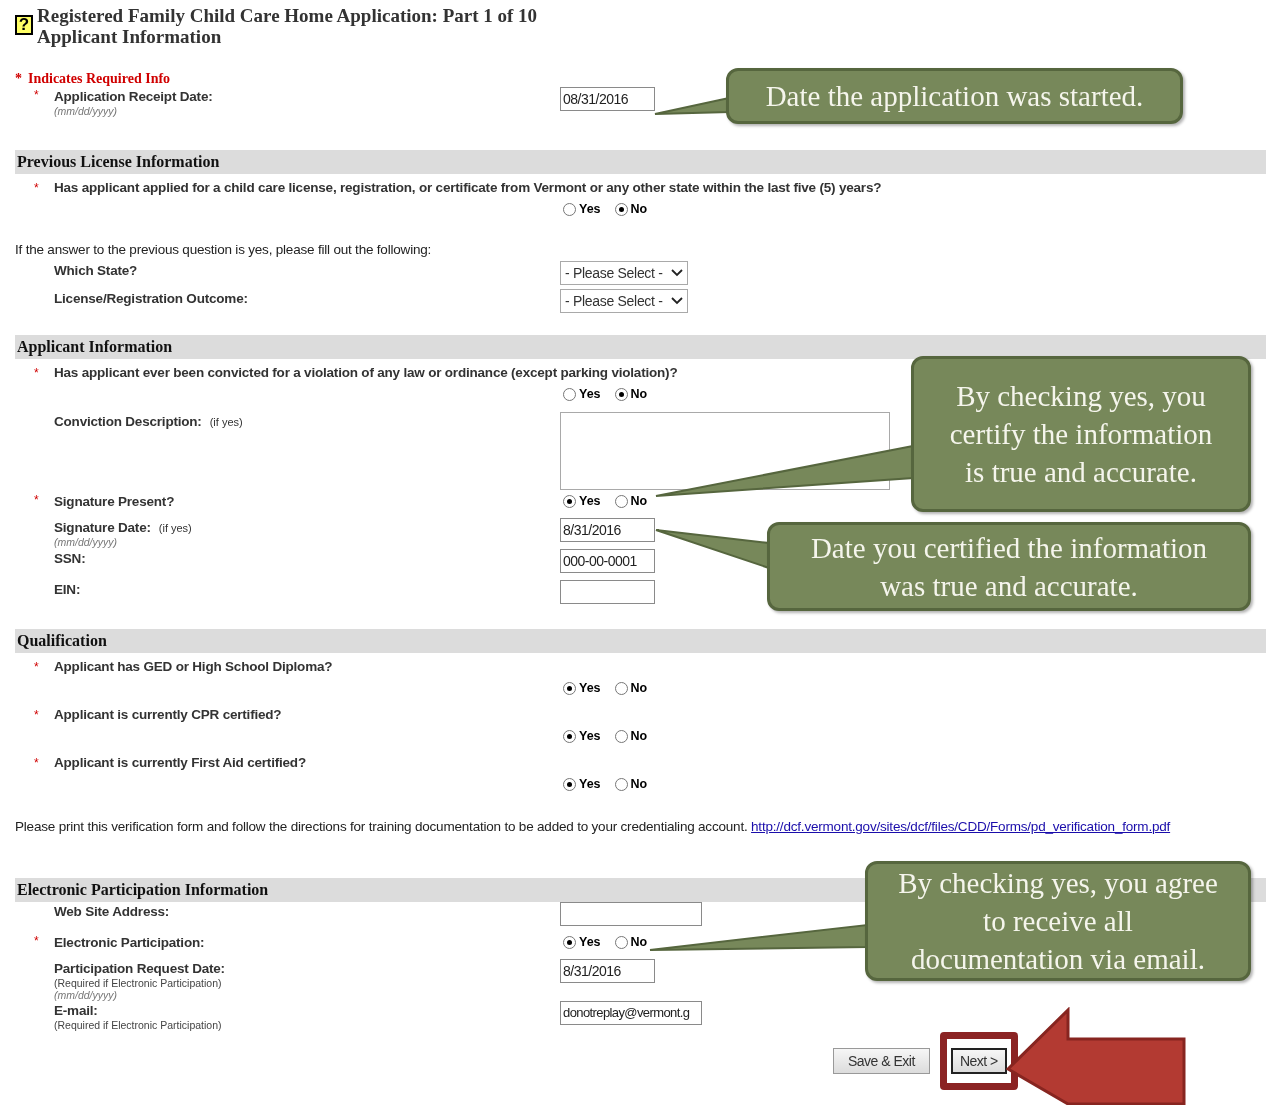 This screenshot has width=1276, height=1105. Describe the element at coordinates (96, 270) in the screenshot. I see `field-label: Which State?` at that location.